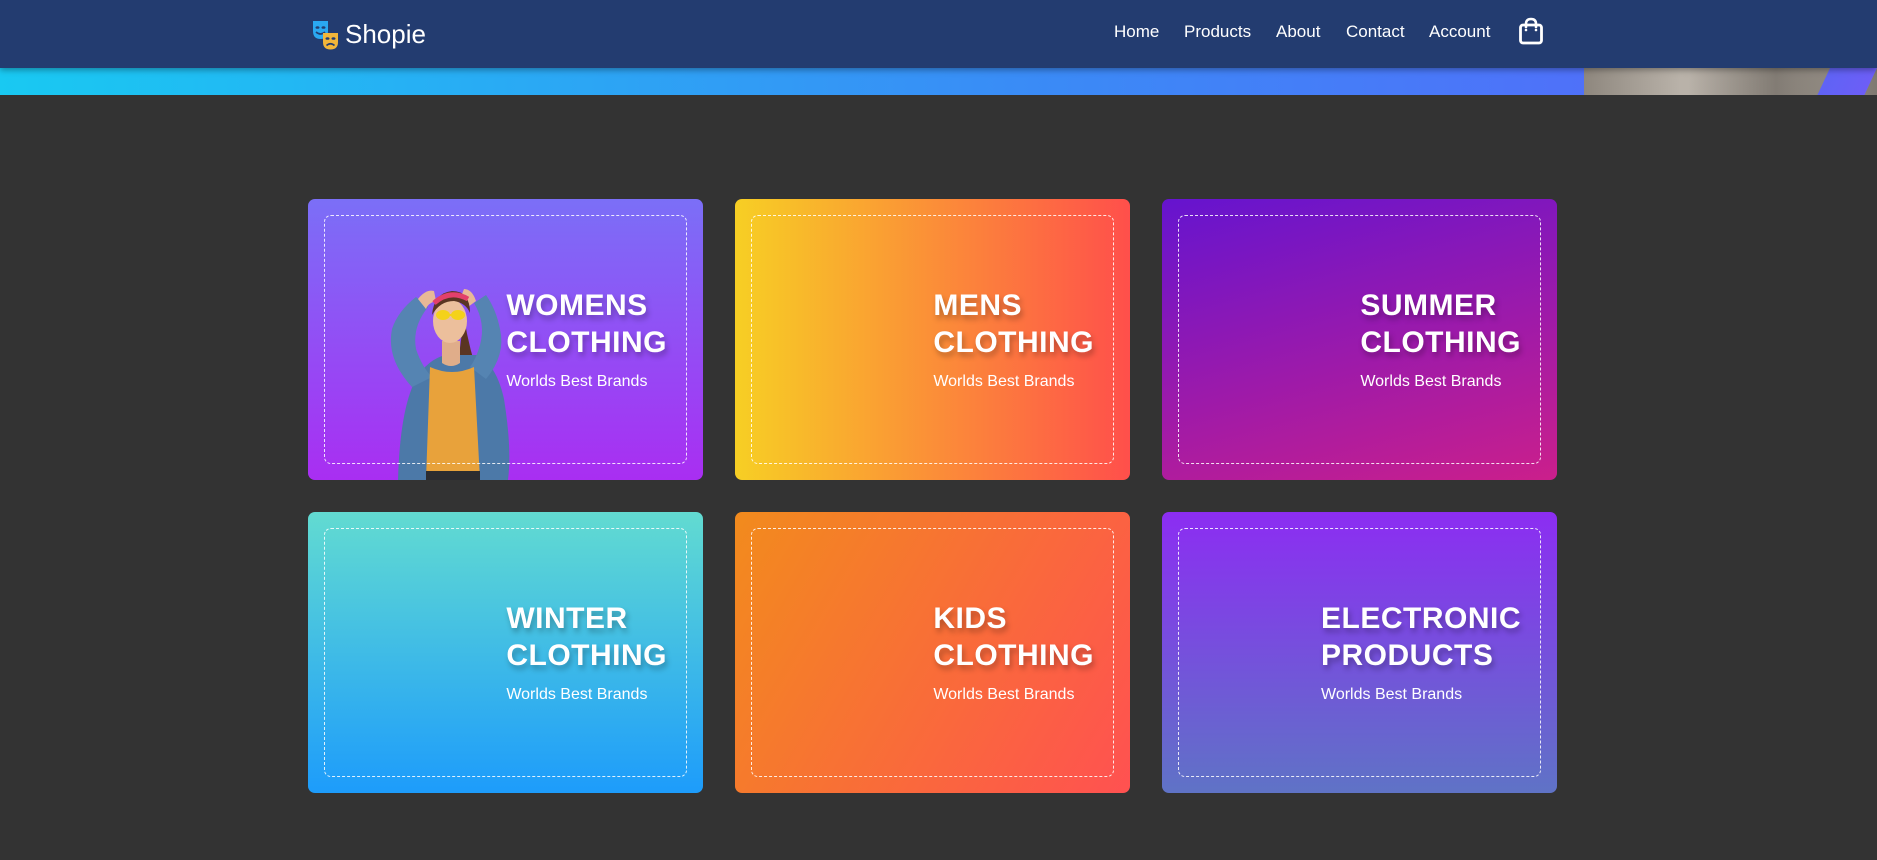 The image size is (1877, 860). What do you see at coordinates (932, 652) in the screenshot?
I see `category-card-kids: KIDS CLOTHING Worlds Best Brands` at bounding box center [932, 652].